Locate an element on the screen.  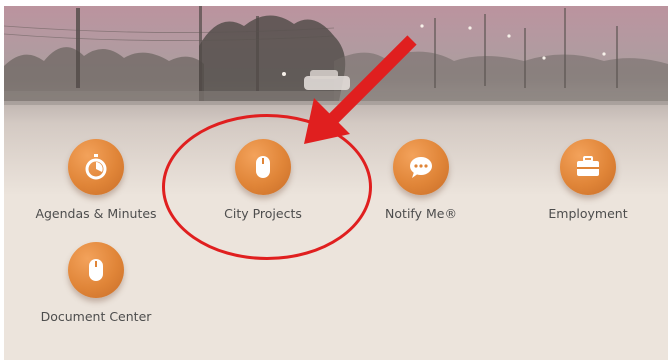
tile-employment: Employment is located at coordinates (588, 189).